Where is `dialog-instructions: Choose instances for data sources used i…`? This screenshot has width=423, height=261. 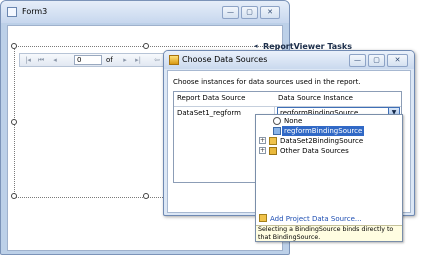 dialog-instructions: Choose instances for data sources used i… is located at coordinates (267, 82).